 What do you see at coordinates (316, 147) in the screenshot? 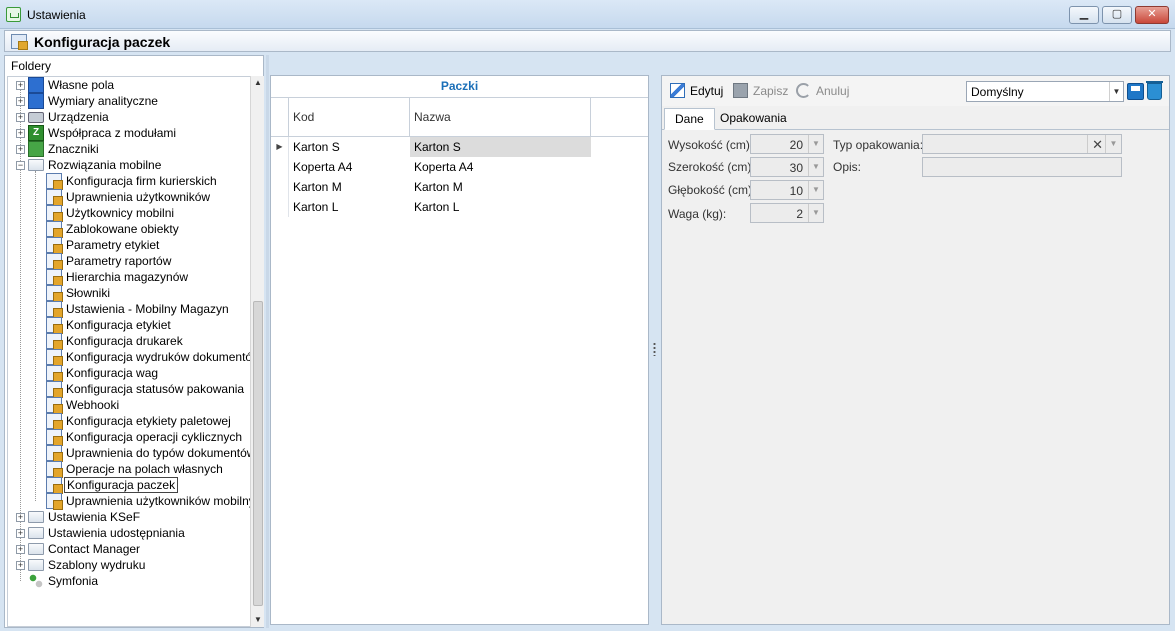
I see `cell-kod: Karton S` at bounding box center [316, 147].